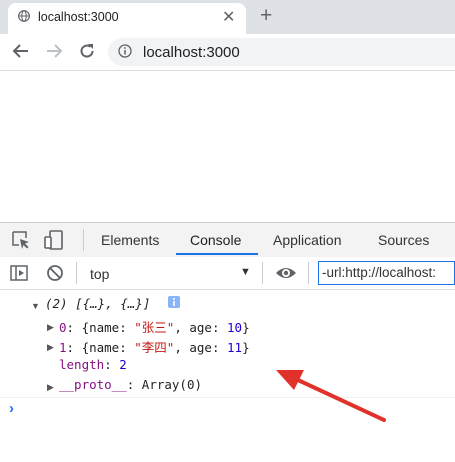 The height and width of the screenshot is (462, 455). What do you see at coordinates (331, 396) in the screenshot?
I see `annotation-arrow` at bounding box center [331, 396].